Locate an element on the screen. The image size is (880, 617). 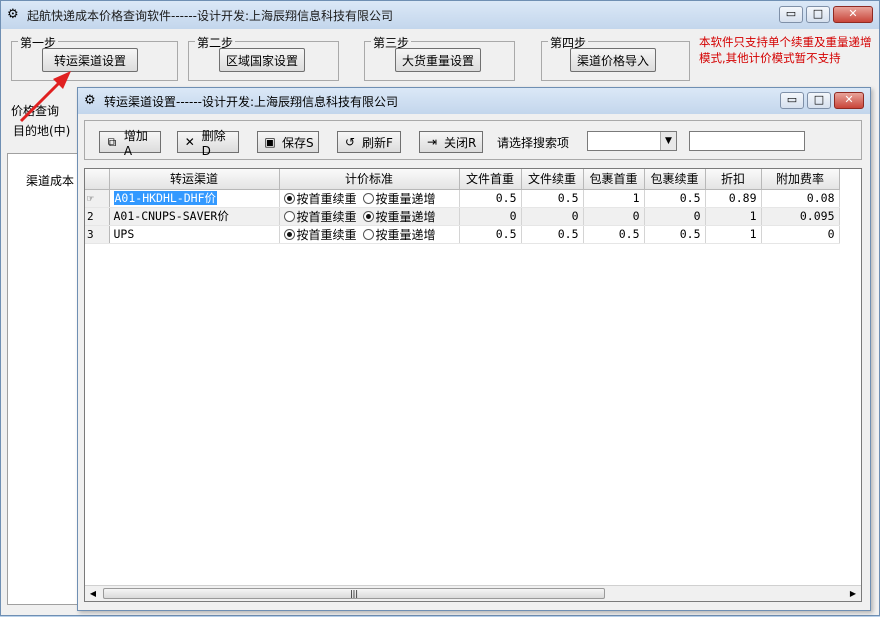
header-file-first: 文件首重 is located at coordinates (490, 179).